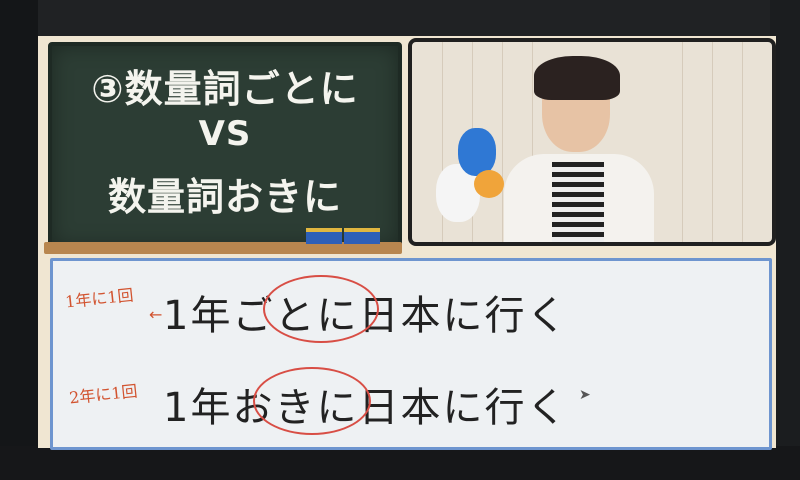 This screenshot has height=480, width=800. I want to click on presenter-hair, so click(577, 78).